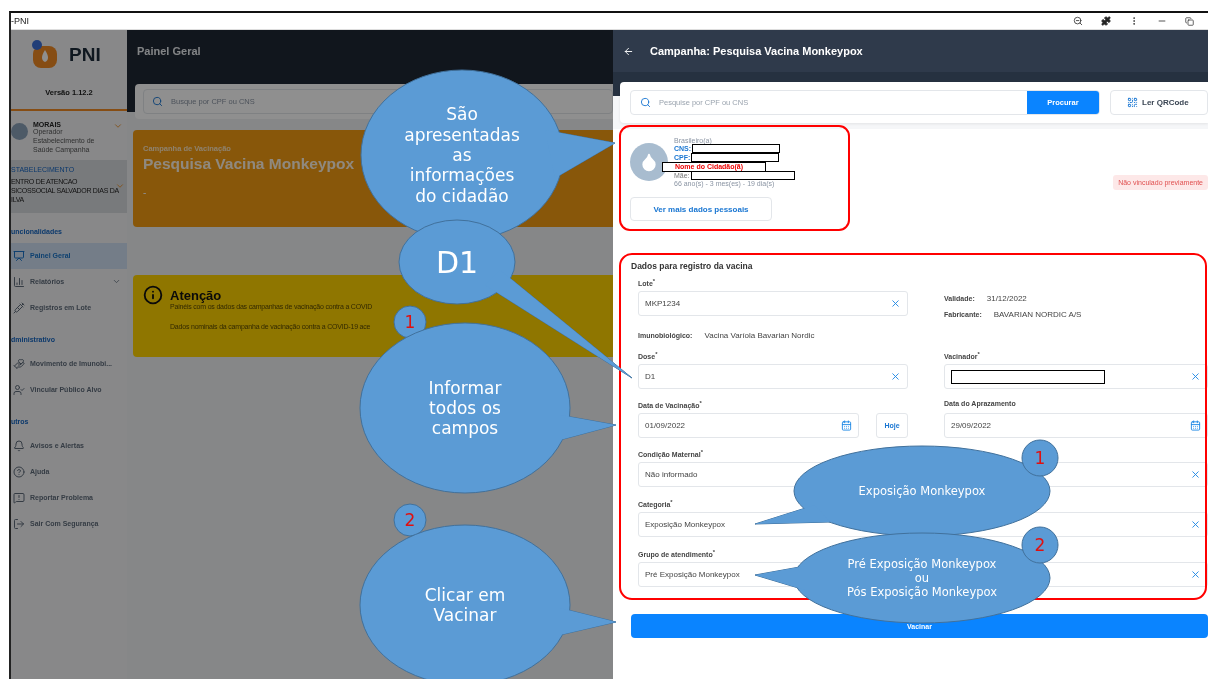  What do you see at coordinates (370, 51) in the screenshot?
I see `page-header: Painel Geral` at bounding box center [370, 51].